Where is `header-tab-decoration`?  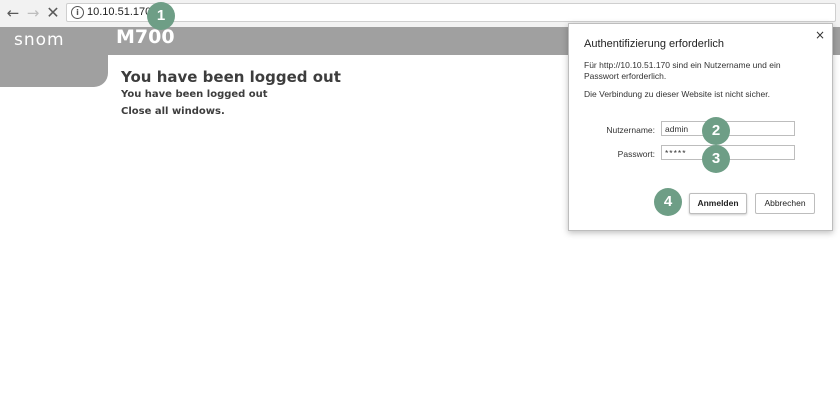 header-tab-decoration is located at coordinates (54, 71).